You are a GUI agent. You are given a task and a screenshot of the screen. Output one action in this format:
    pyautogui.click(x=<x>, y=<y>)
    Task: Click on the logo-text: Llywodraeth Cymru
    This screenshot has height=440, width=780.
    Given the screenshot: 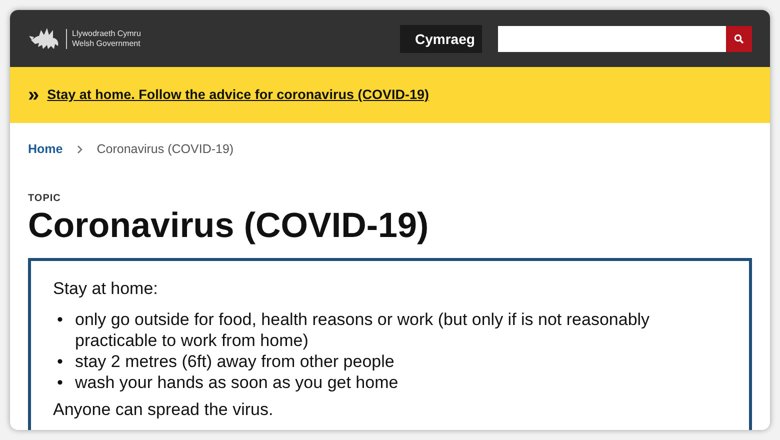 What is the action you would take?
    pyautogui.click(x=106, y=33)
    